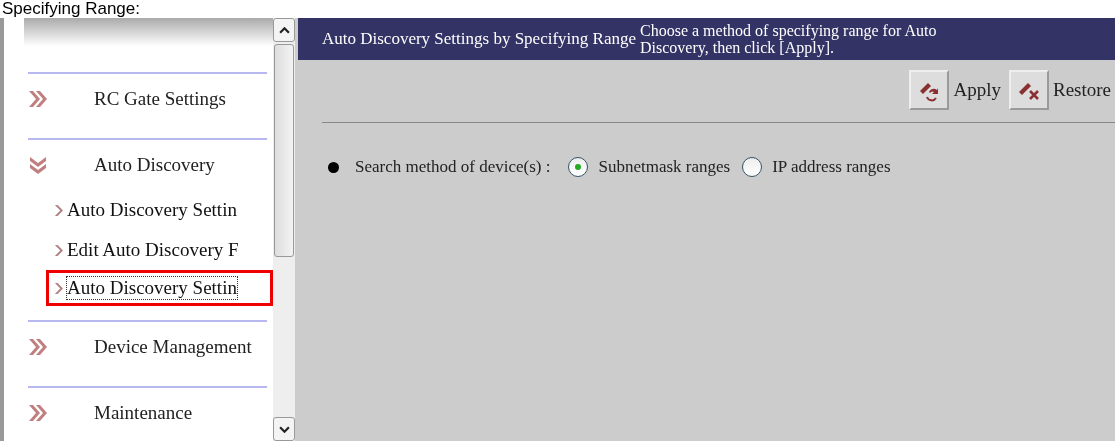  I want to click on scroll-down-button, so click(284, 429).